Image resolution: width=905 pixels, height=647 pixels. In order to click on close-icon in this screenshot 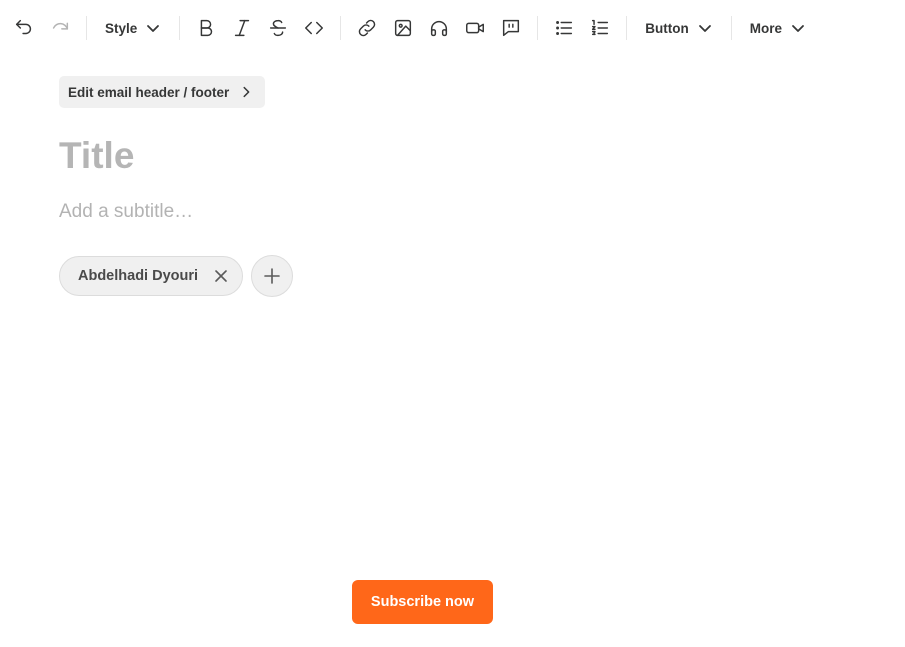, I will do `click(221, 276)`.